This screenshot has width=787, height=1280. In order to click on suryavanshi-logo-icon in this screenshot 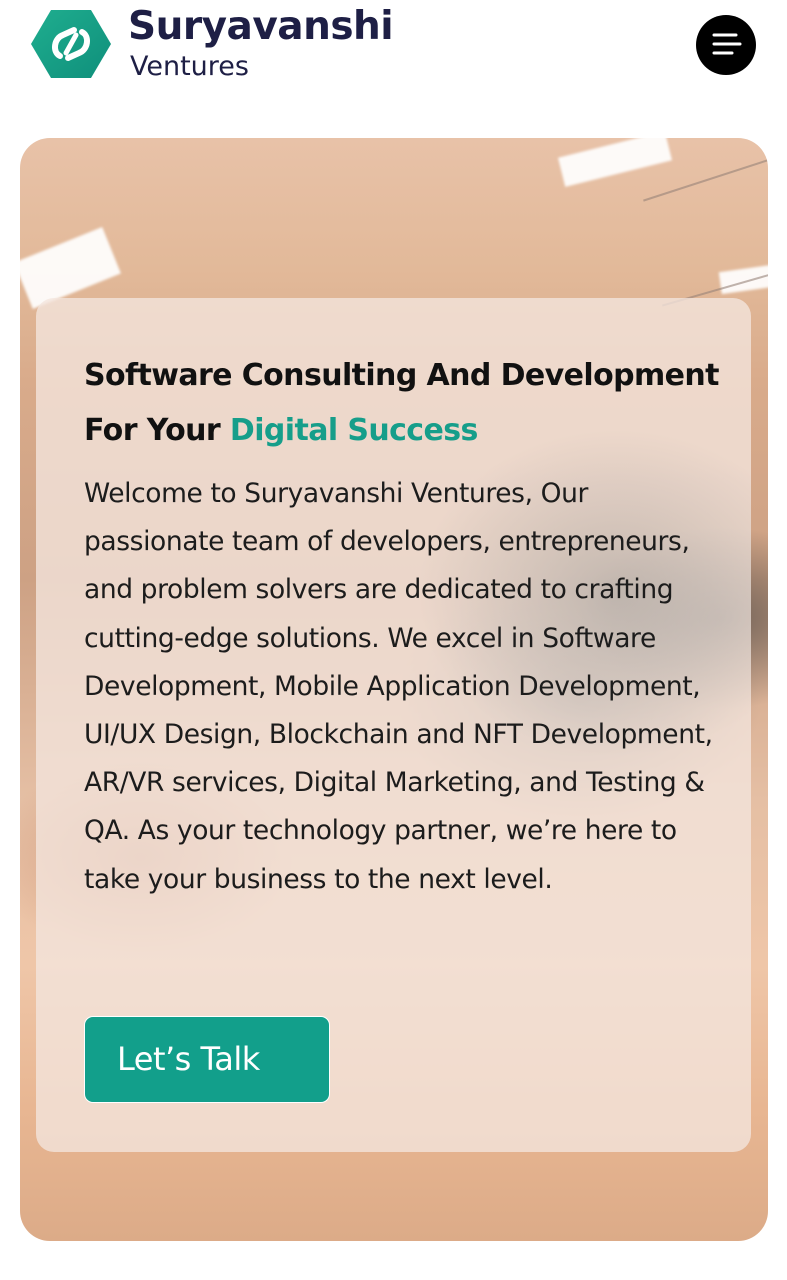, I will do `click(71, 44)`.